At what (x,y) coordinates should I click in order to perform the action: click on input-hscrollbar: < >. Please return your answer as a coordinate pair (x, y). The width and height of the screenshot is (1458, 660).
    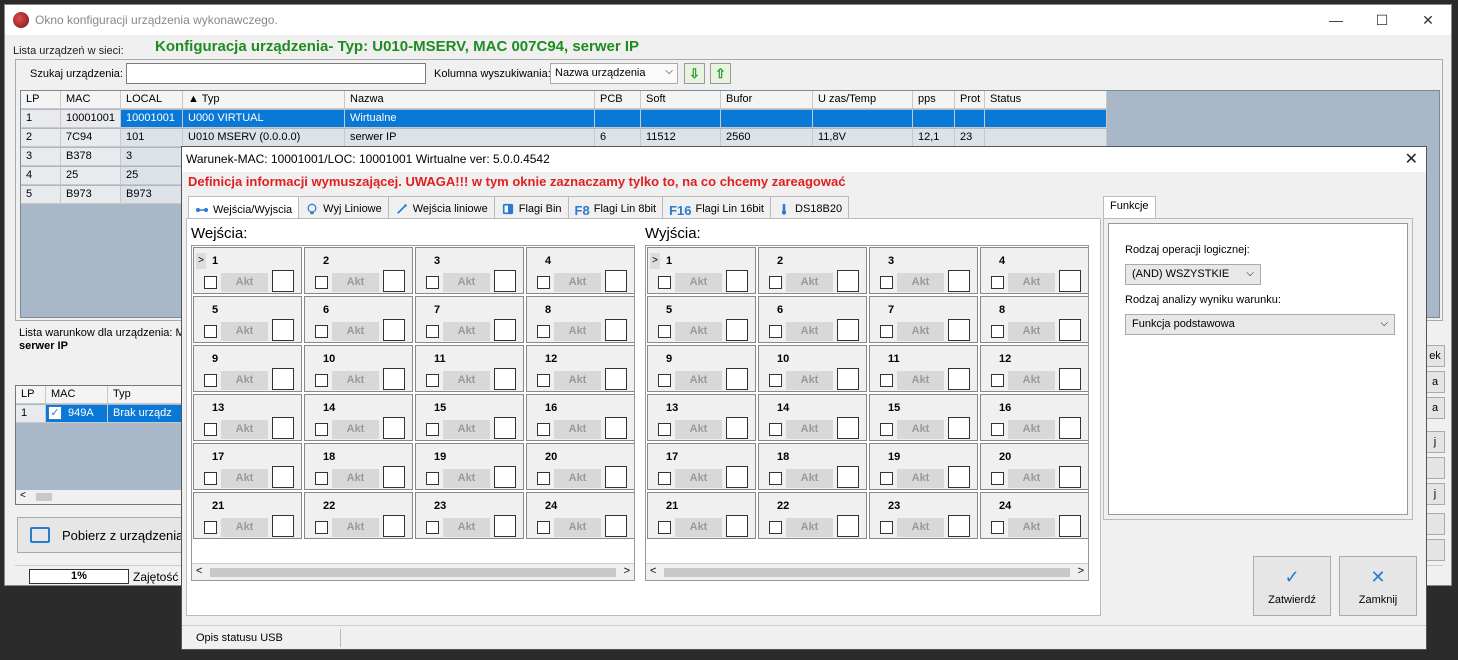
    Looking at the image, I should click on (413, 571).